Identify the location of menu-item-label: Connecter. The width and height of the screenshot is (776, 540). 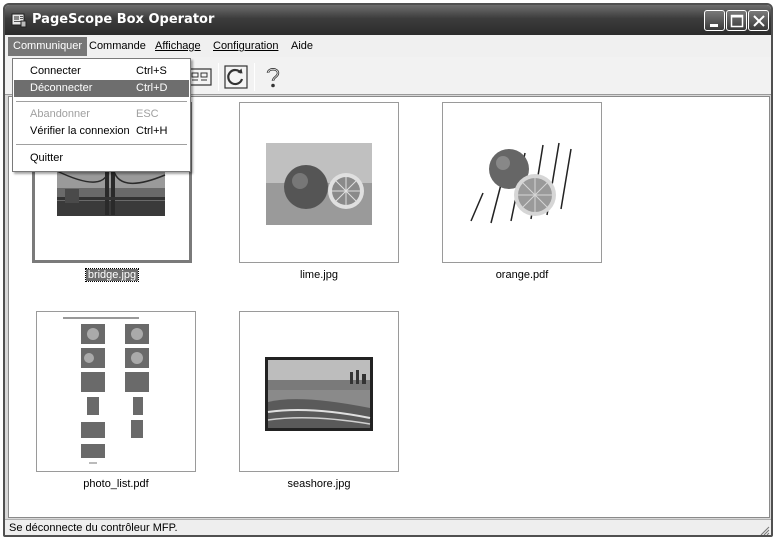
(55, 71).